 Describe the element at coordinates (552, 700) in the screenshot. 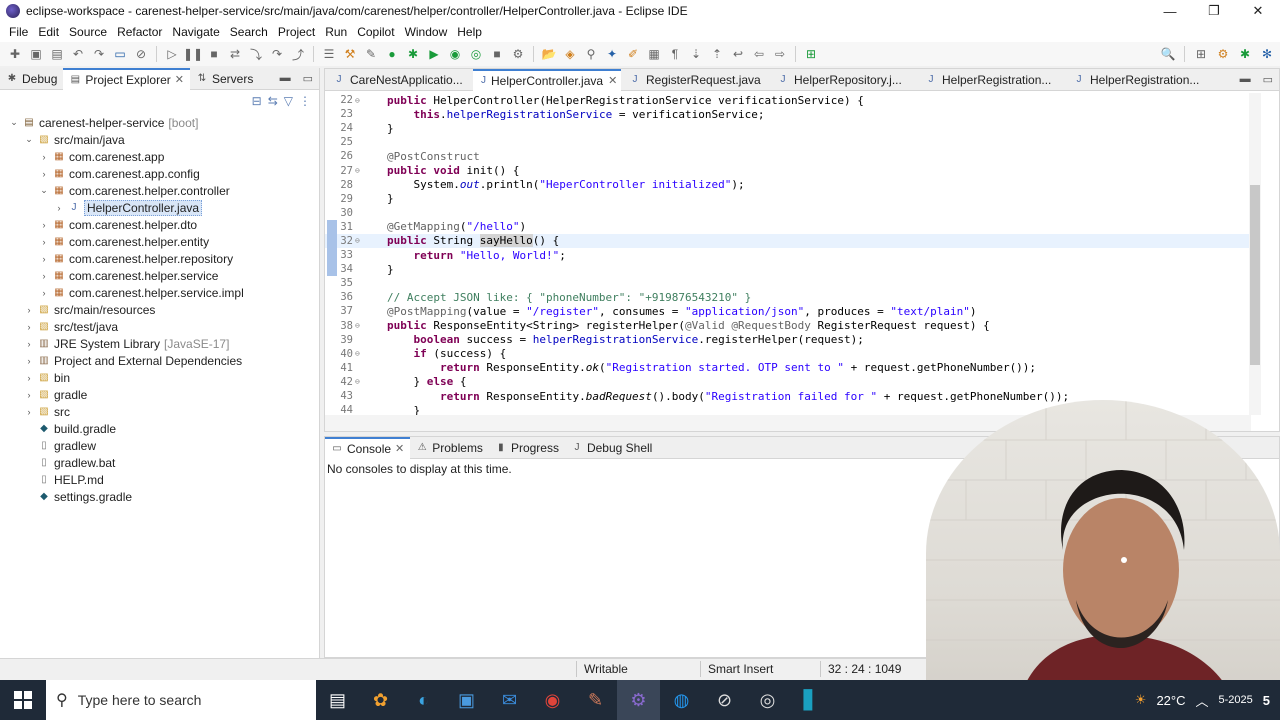

I see `chrome-icon: ◉` at that location.